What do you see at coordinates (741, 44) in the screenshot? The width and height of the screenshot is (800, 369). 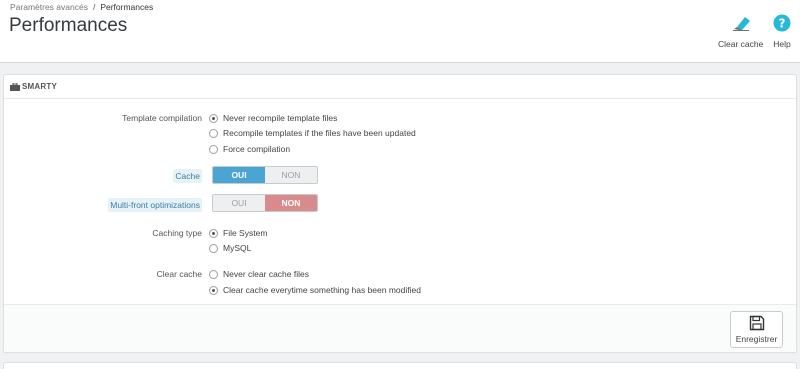 I see `clear-cache-label: Clear cache` at bounding box center [741, 44].